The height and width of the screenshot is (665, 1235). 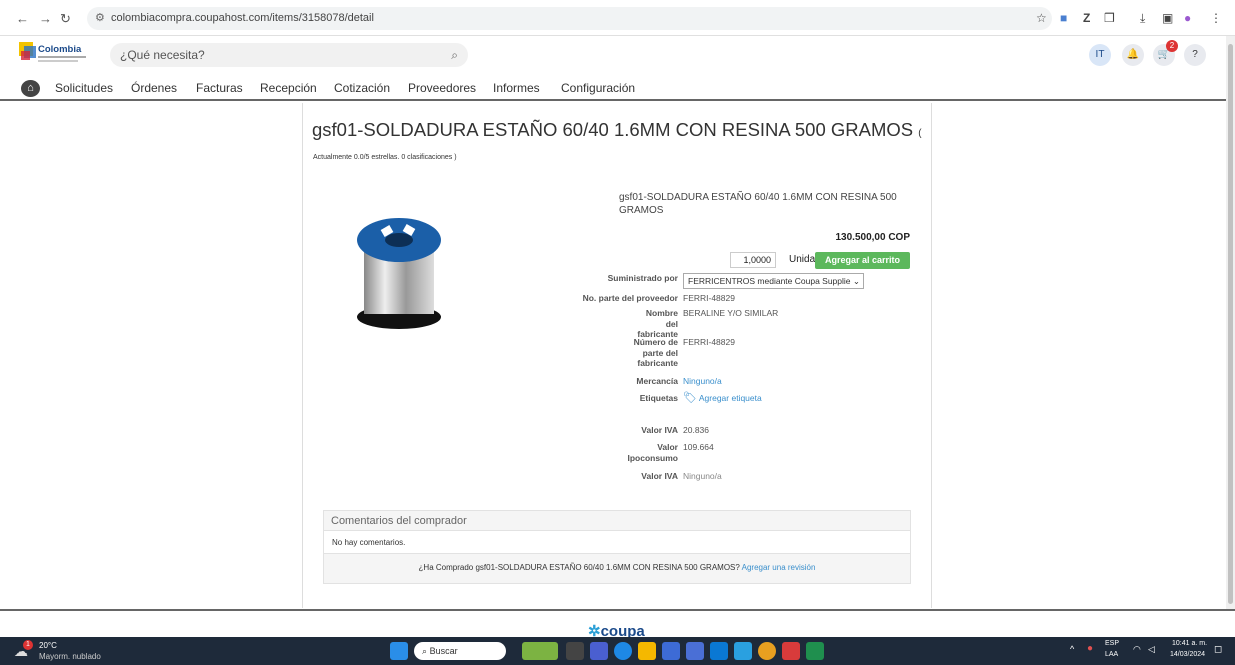 What do you see at coordinates (460, 651) in the screenshot?
I see `taskbar-search: ⌕ Buscar` at bounding box center [460, 651].